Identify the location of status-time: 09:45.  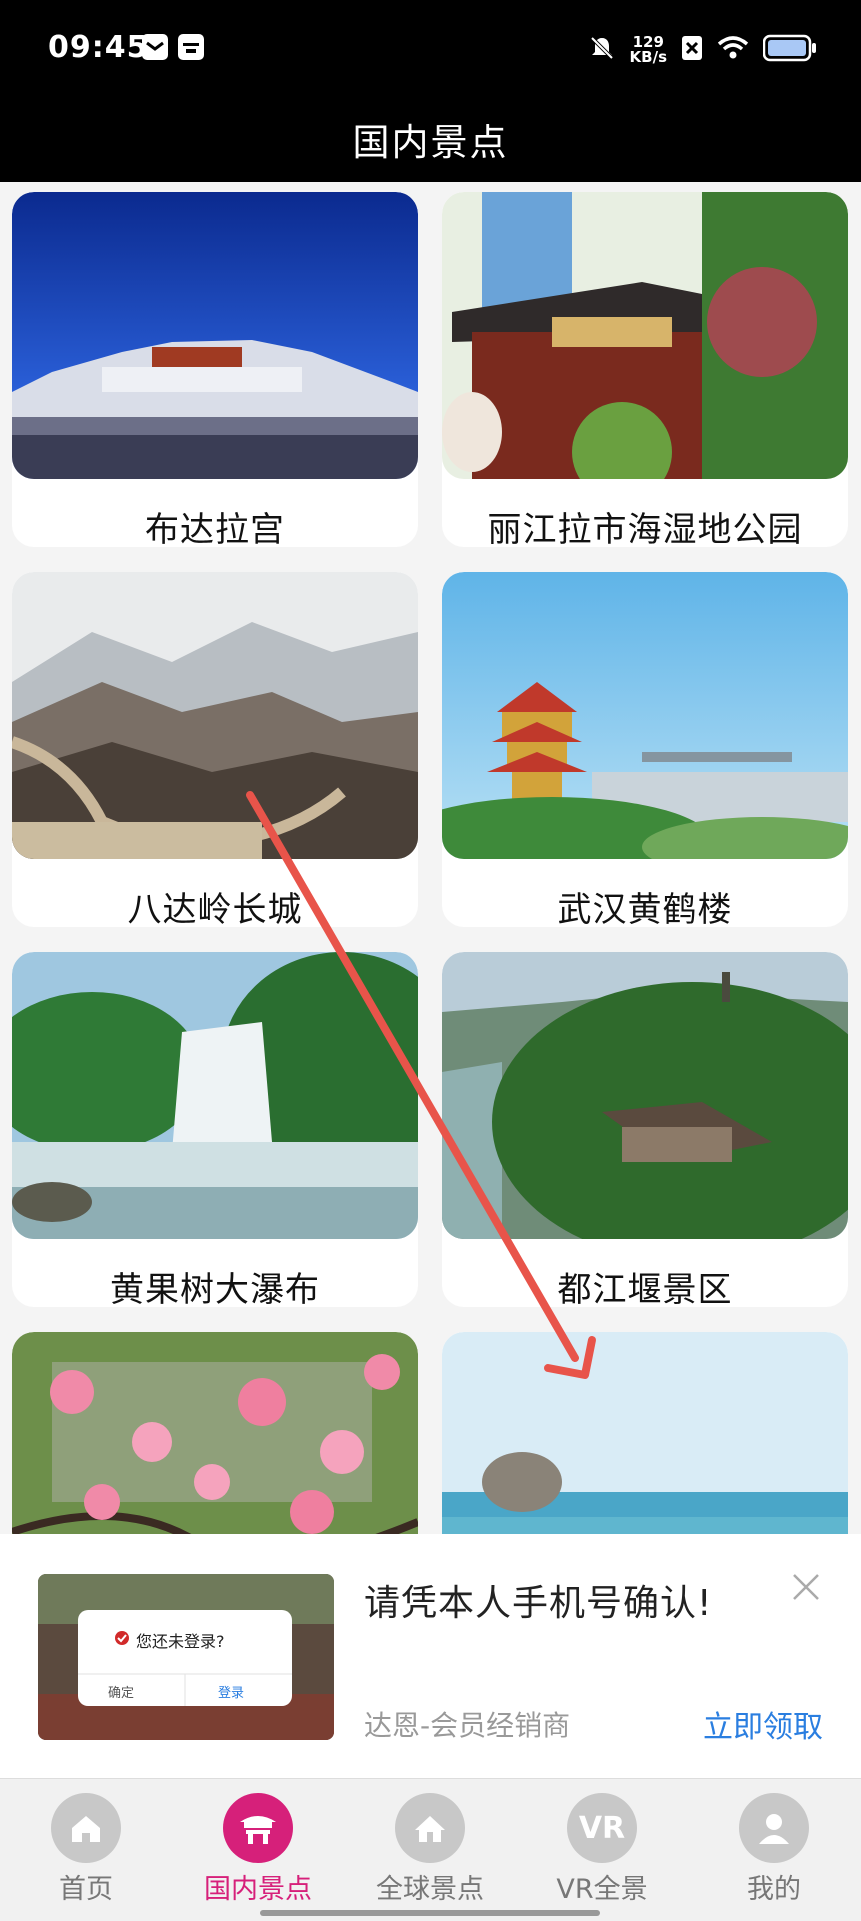
(98, 47).